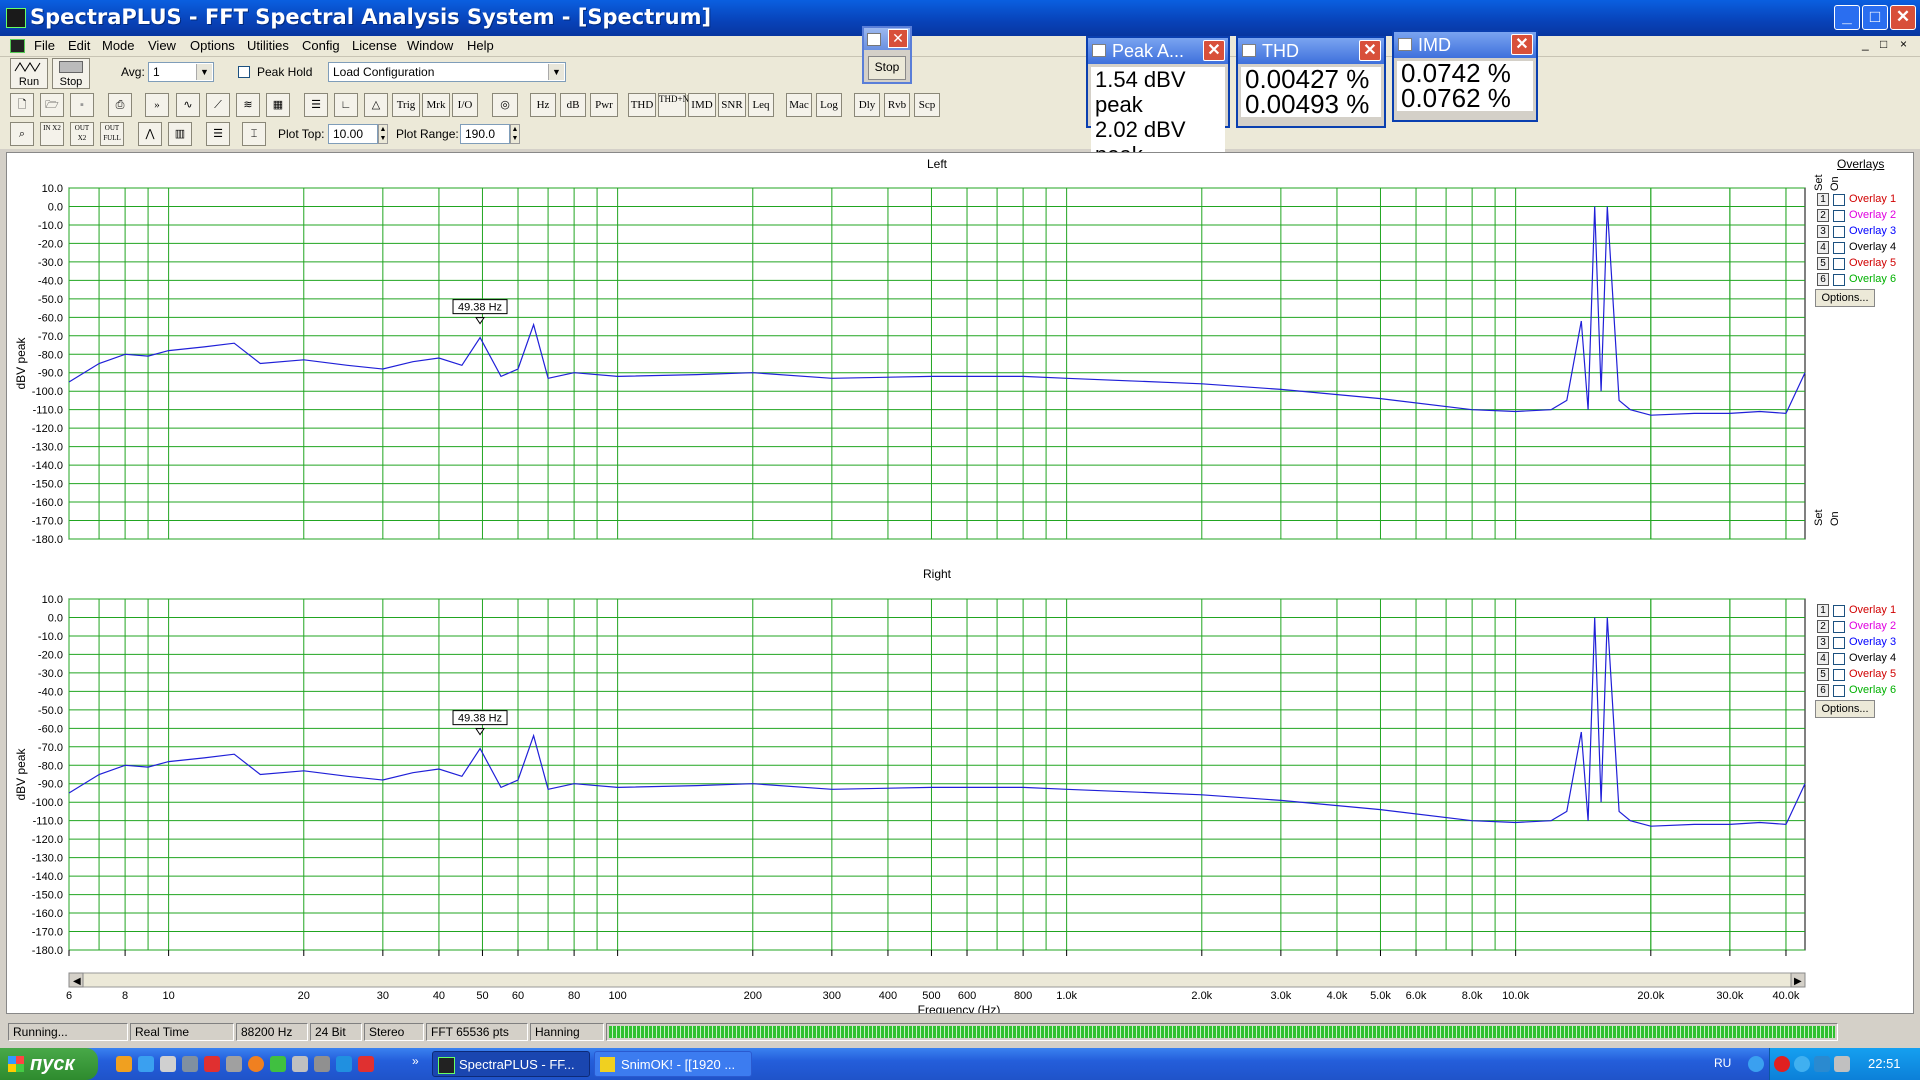 The image size is (1920, 1080). I want to click on imd-button: IMD, so click(702, 105).